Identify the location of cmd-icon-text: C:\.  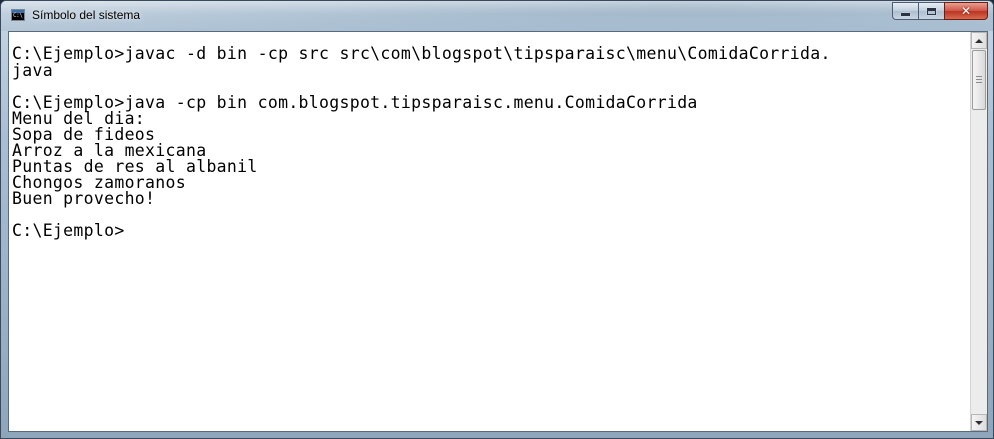
(18, 15).